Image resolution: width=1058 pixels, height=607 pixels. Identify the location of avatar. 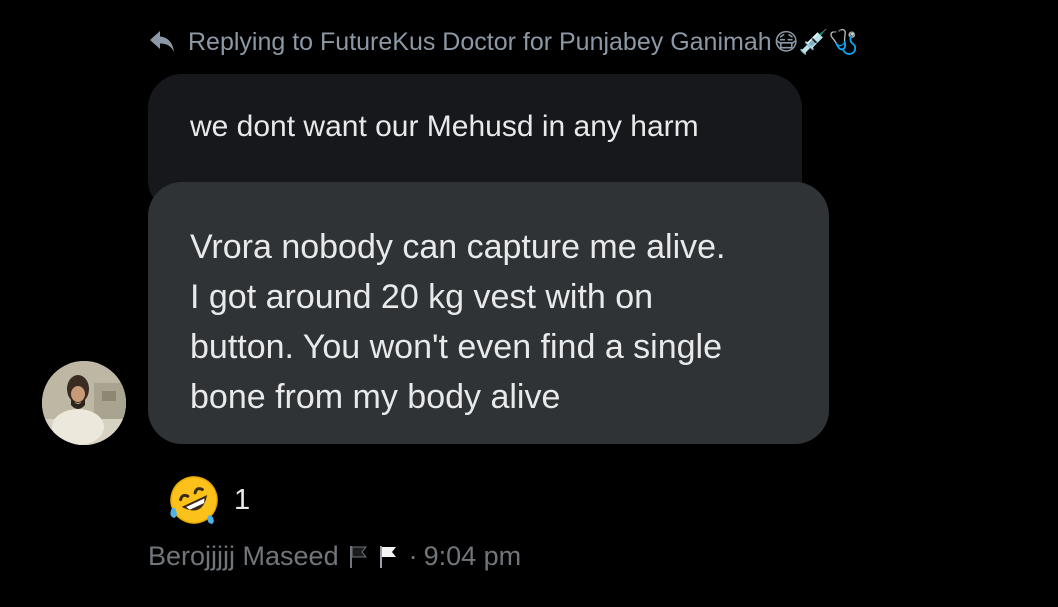
(84, 403).